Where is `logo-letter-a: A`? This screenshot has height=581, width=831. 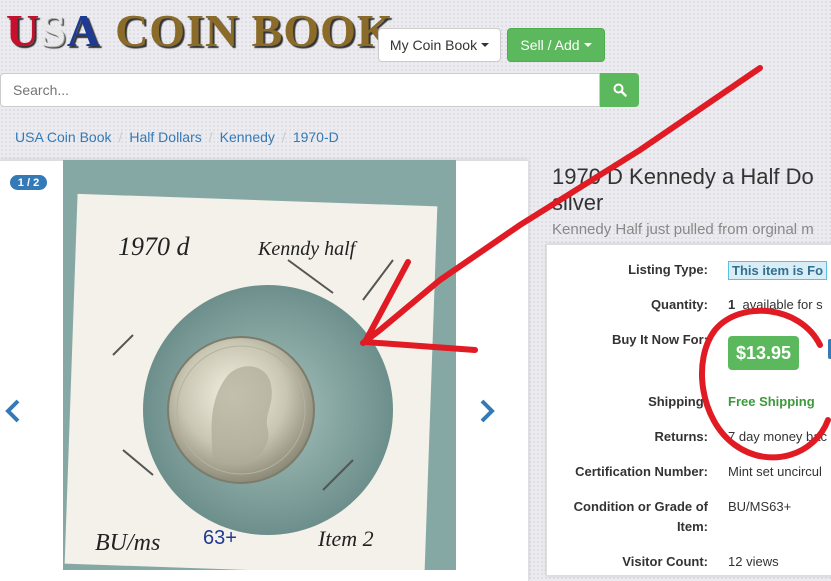
logo-letter-a: A is located at coordinates (84, 30).